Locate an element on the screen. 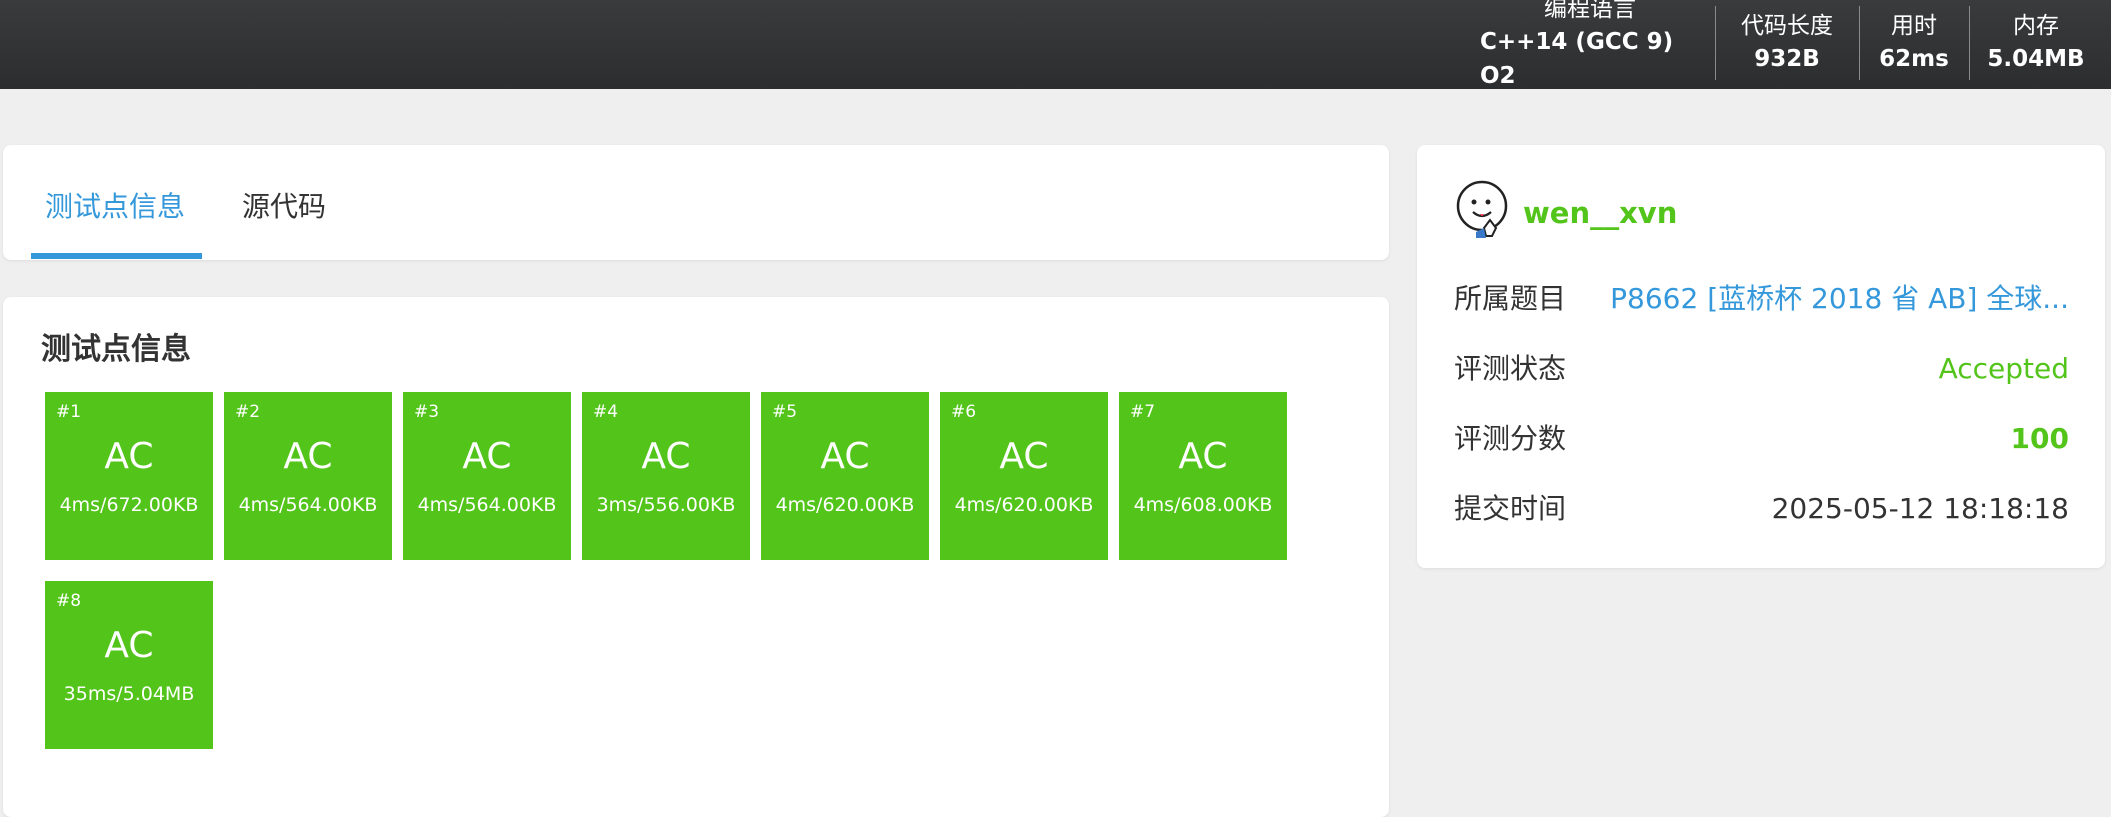  status-value: Accepted is located at coordinates (2003, 368).